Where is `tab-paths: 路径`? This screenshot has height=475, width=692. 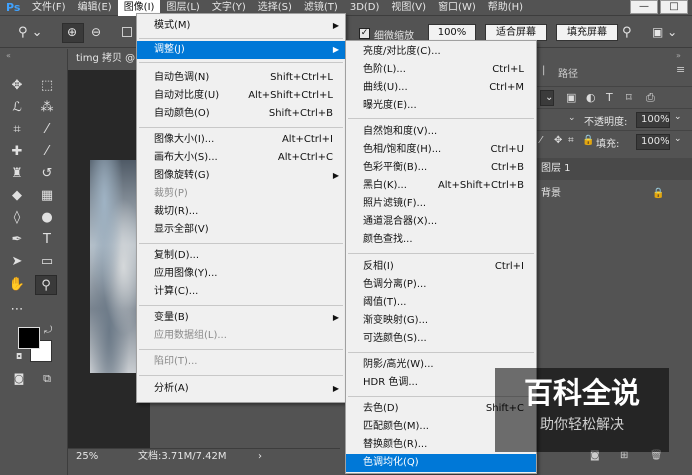 tab-paths: 路径 is located at coordinates (568, 72).